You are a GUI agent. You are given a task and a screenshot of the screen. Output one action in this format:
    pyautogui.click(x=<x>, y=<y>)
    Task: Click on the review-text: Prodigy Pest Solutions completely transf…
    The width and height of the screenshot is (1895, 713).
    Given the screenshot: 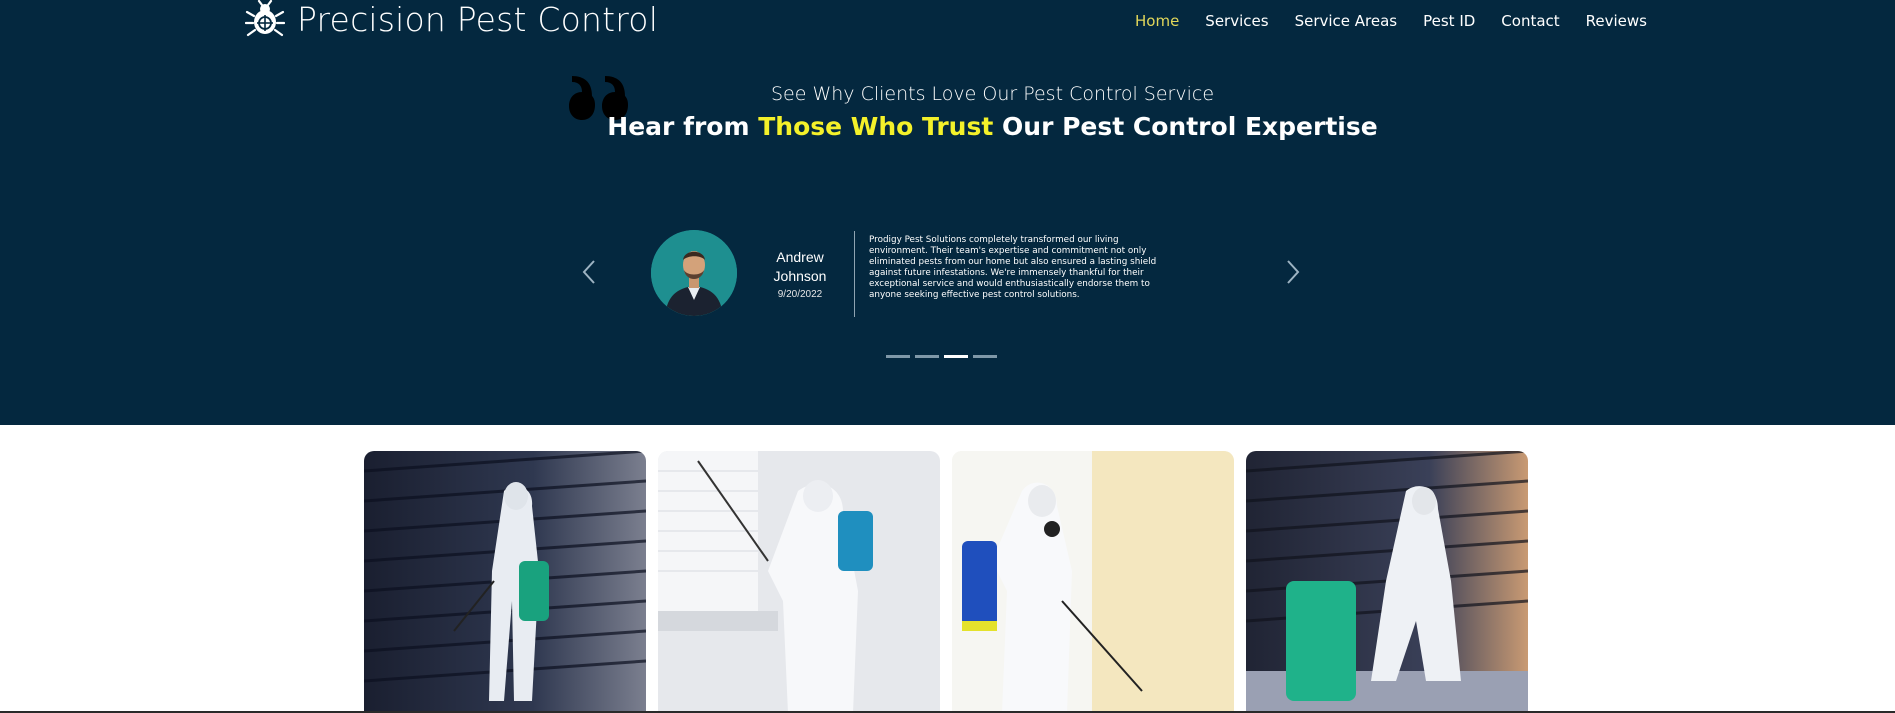 What is the action you would take?
    pyautogui.click(x=1013, y=267)
    